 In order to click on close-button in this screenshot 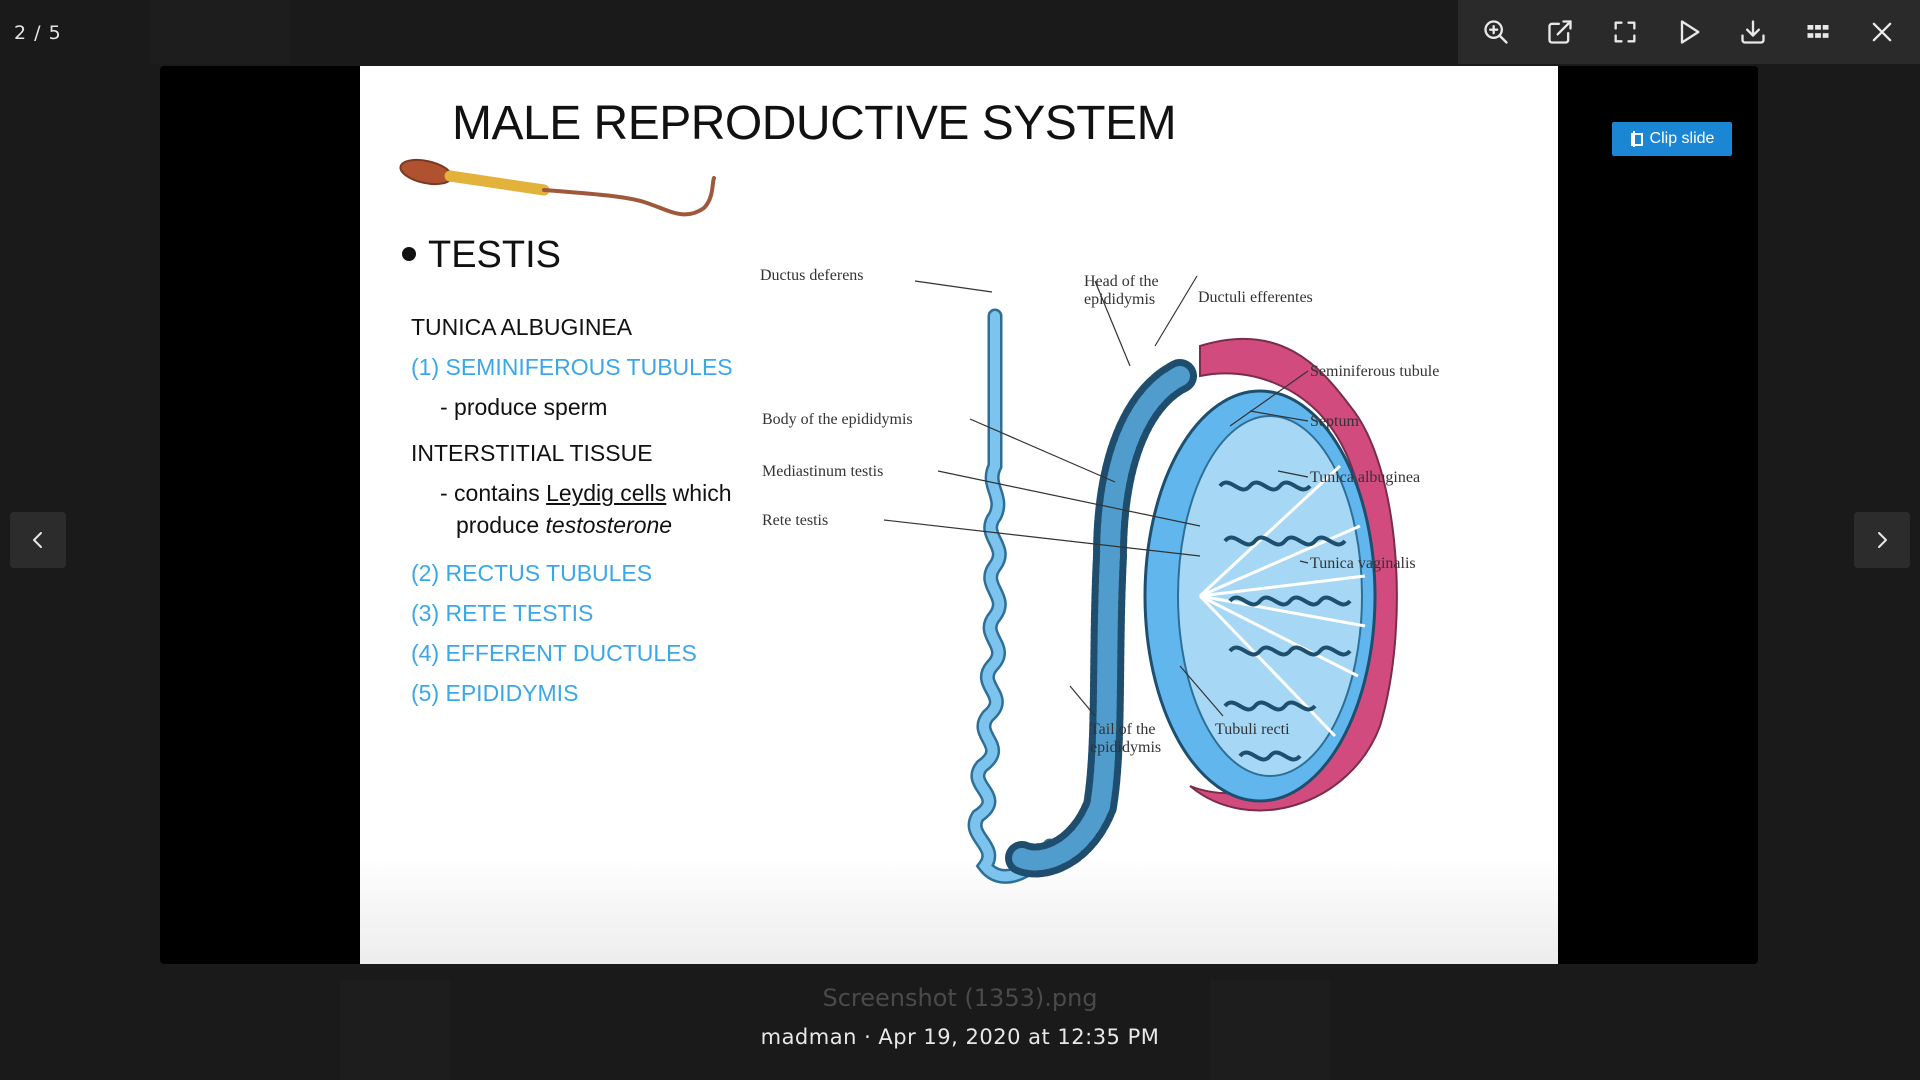, I will do `click(1882, 32)`.